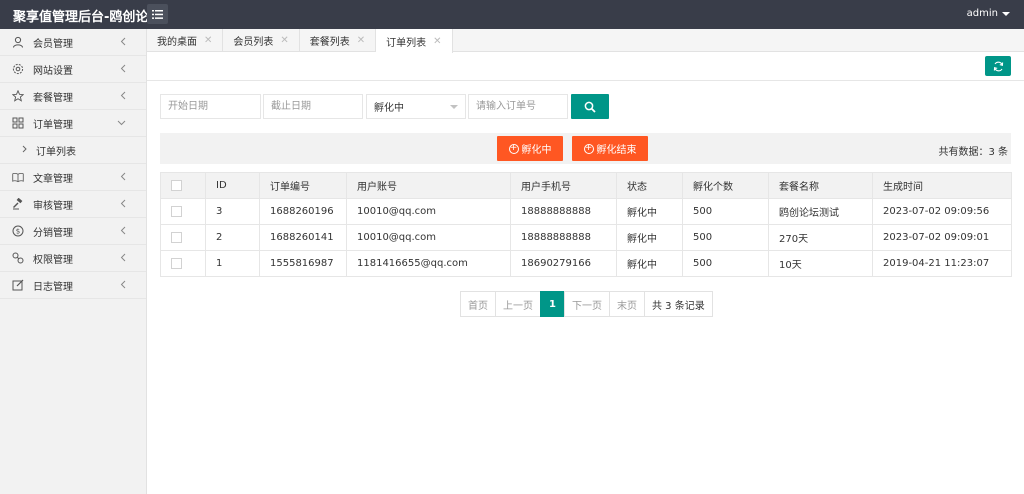  What do you see at coordinates (389, 108) in the screenshot?
I see `status-select-value: 孵化中` at bounding box center [389, 108].